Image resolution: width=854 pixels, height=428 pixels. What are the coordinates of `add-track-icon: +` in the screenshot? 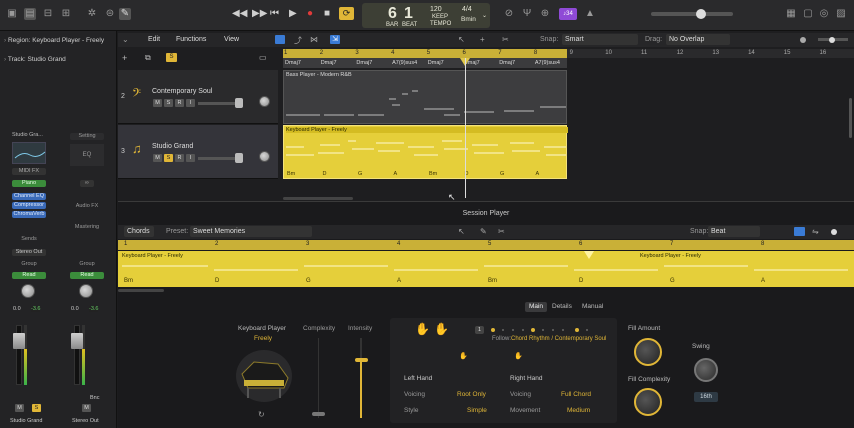 It's located at (124, 58).